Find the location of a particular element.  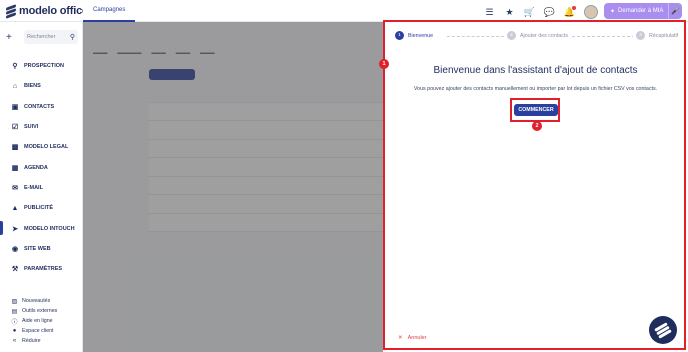

annotation-badge-1: 1 is located at coordinates (384, 64).